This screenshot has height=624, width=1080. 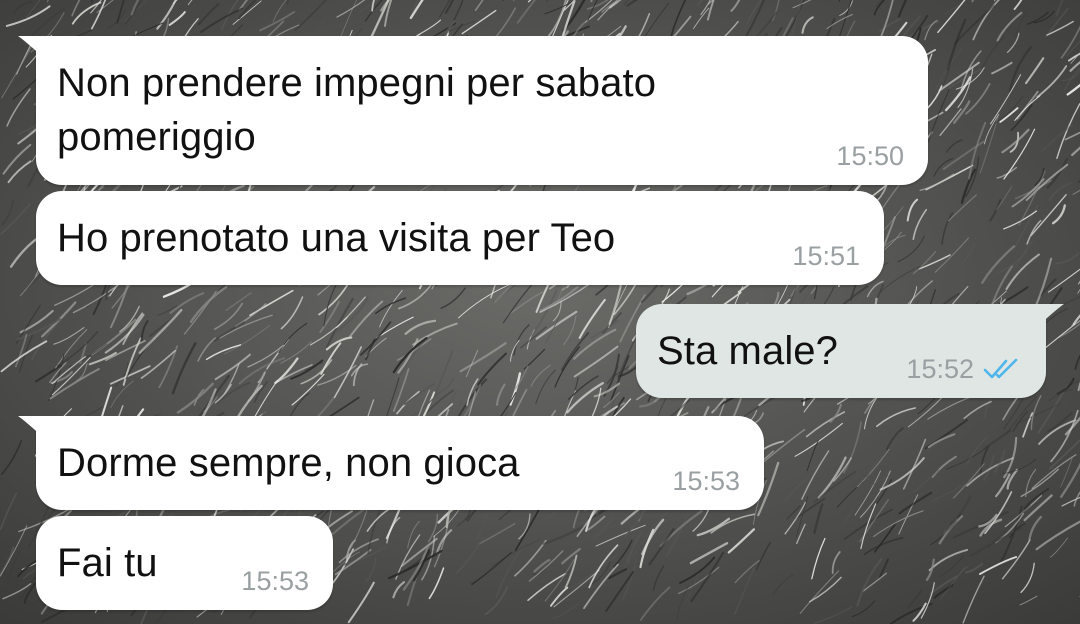 I want to click on message-text: Sta male?, so click(x=747, y=351).